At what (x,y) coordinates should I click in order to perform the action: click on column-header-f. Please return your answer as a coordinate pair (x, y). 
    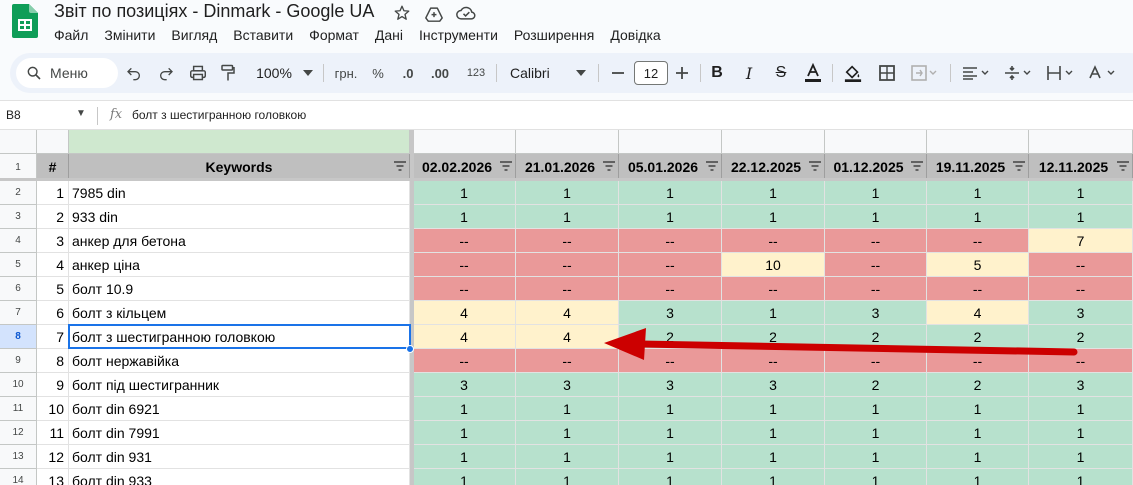
    Looking at the image, I should click on (773, 142).